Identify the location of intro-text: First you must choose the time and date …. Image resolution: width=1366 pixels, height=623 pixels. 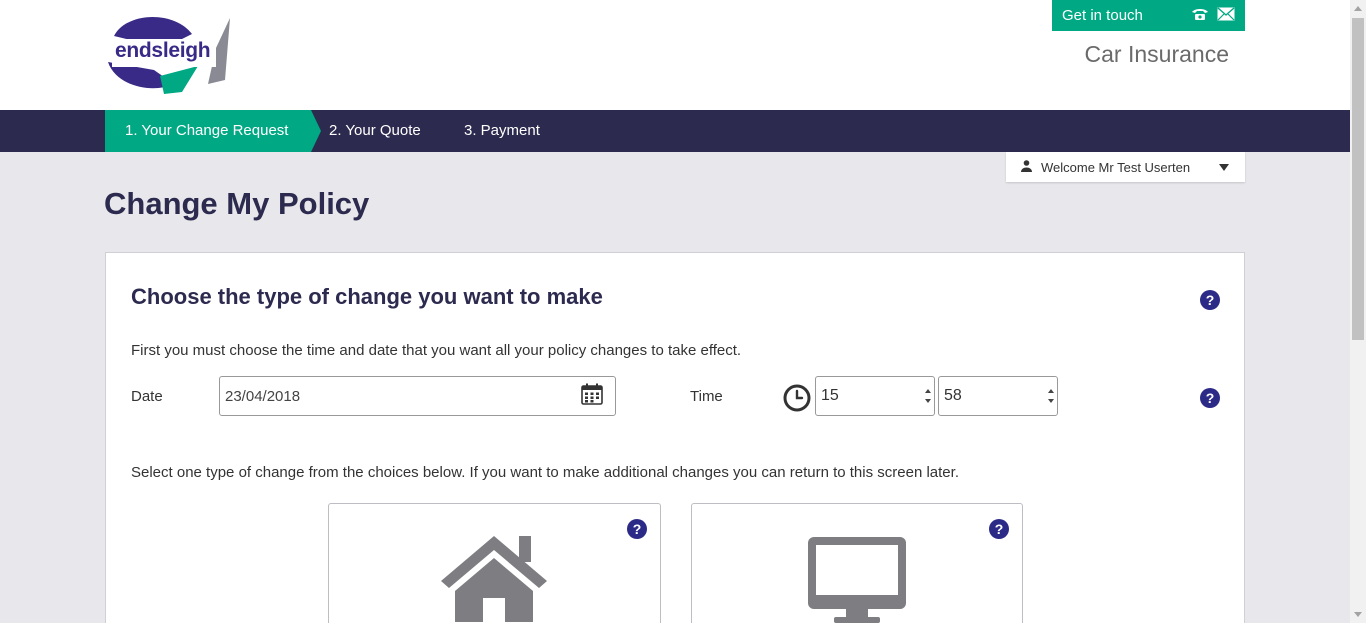
(436, 350).